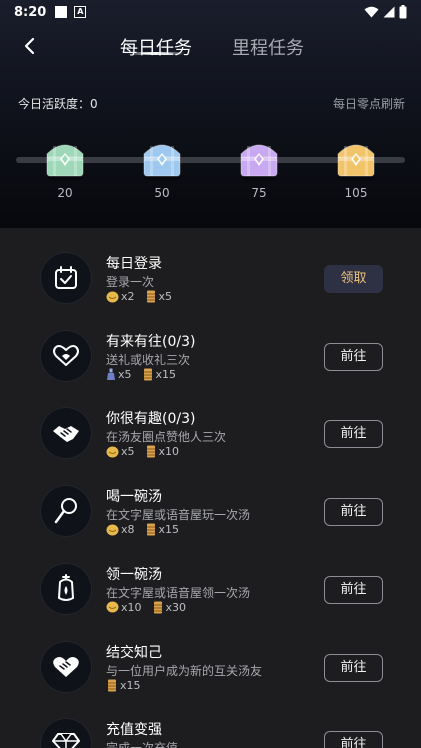 The width and height of the screenshot is (421, 748). I want to click on wifi-icon, so click(371, 12).